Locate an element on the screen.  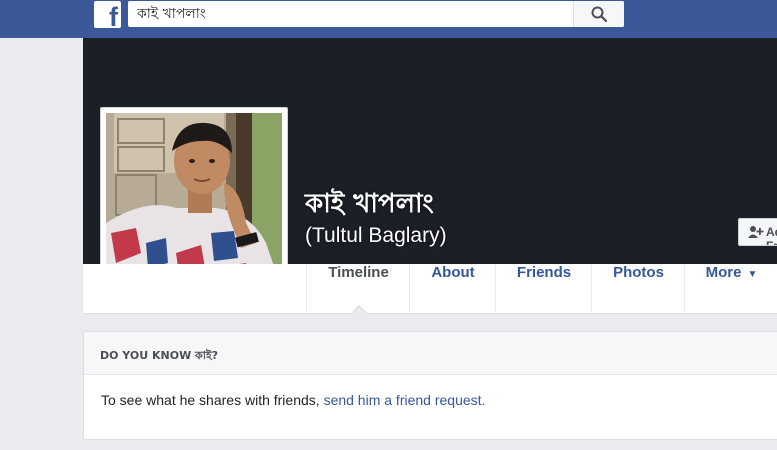
tab-friends-label: Friends is located at coordinates (544, 272).